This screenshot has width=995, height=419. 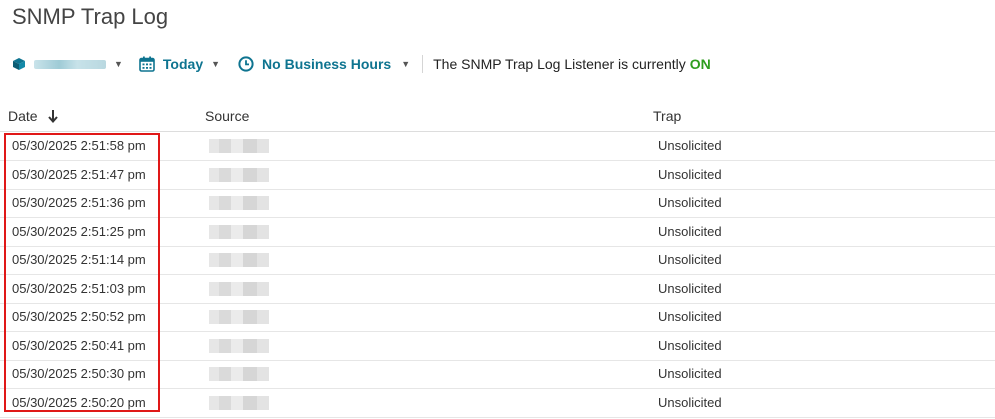 I want to click on column-header-date: Date, so click(x=33, y=120).